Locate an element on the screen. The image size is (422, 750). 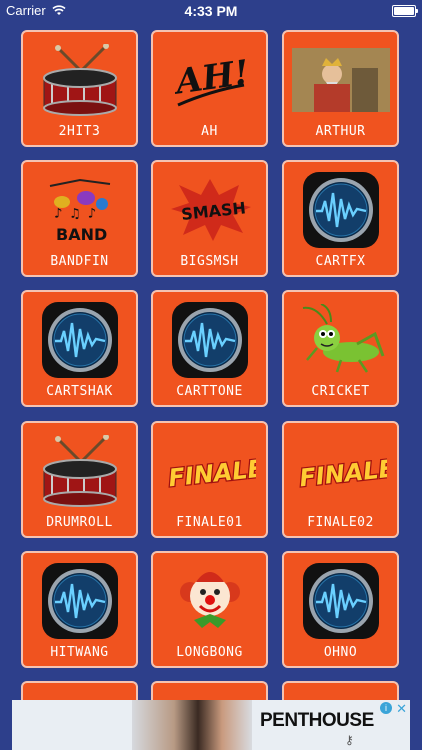
sound-tile-label: AH is located at coordinates (209, 131).